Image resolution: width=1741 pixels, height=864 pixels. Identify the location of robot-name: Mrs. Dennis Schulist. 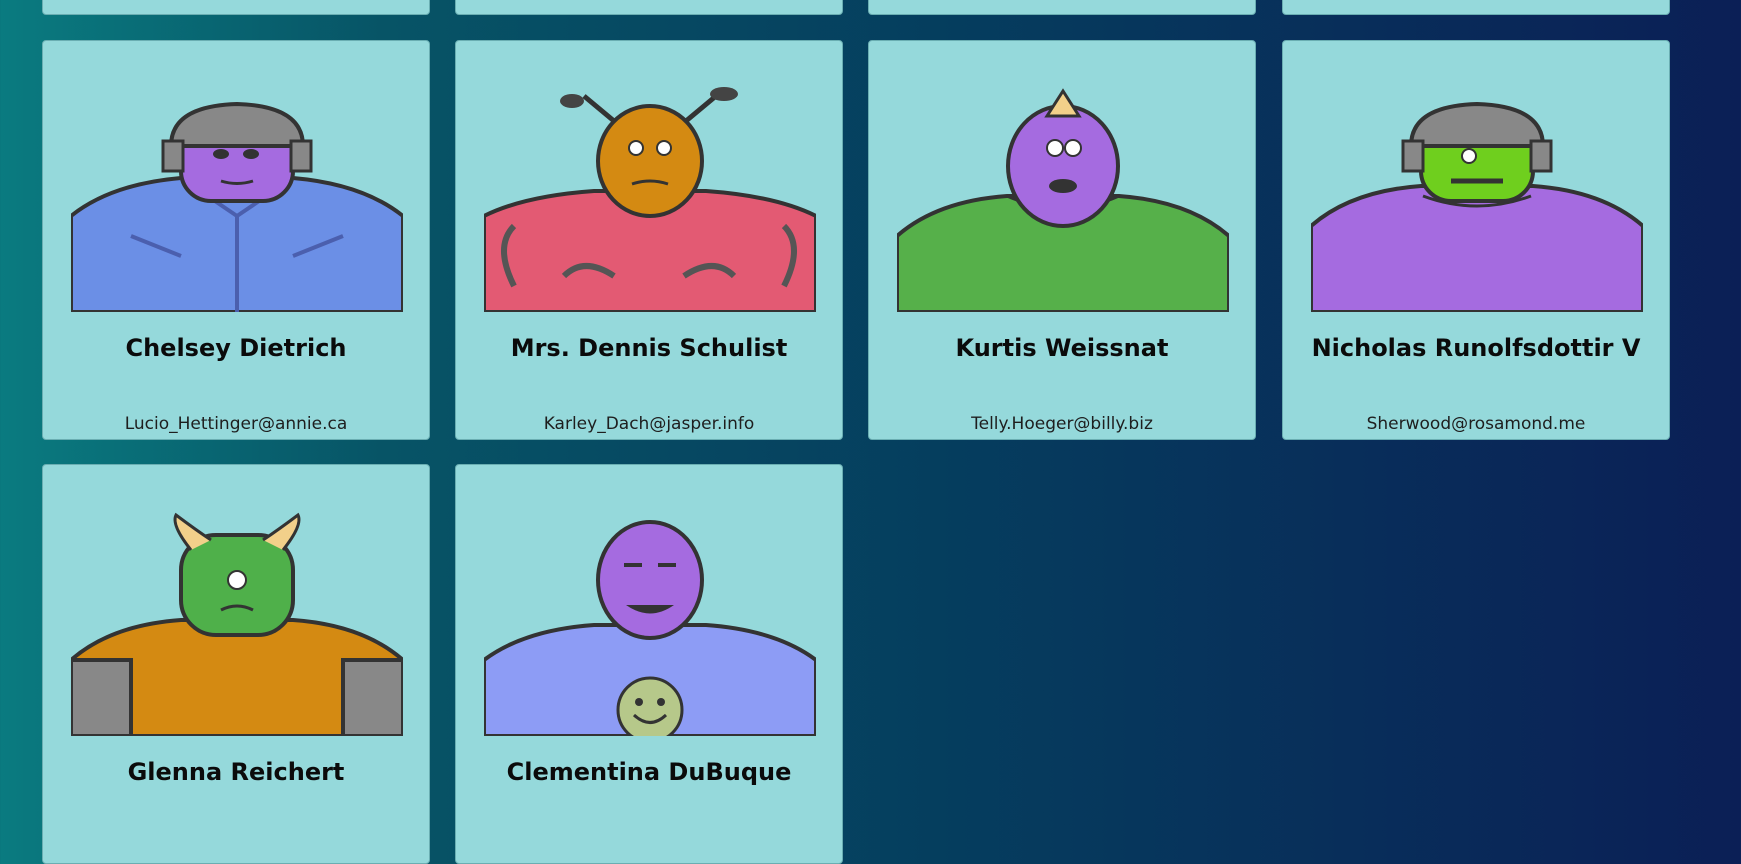
(649, 348).